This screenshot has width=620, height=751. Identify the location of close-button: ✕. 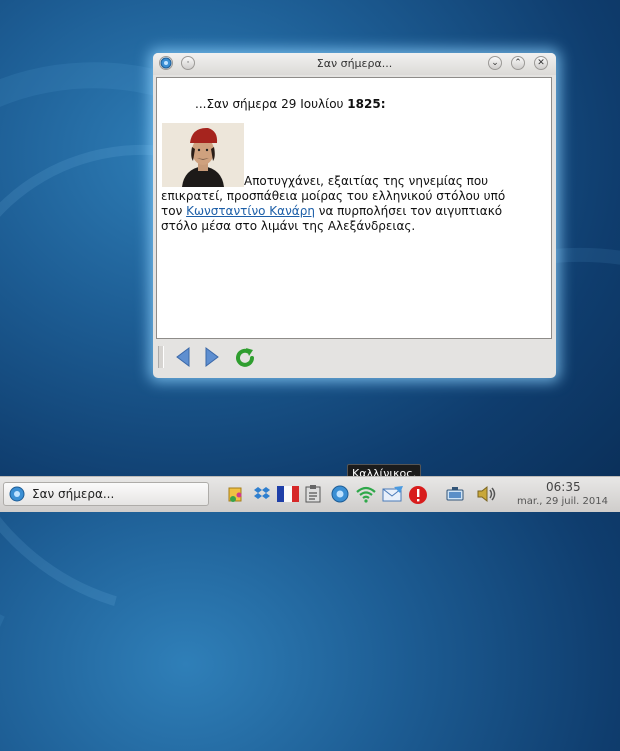
(541, 63).